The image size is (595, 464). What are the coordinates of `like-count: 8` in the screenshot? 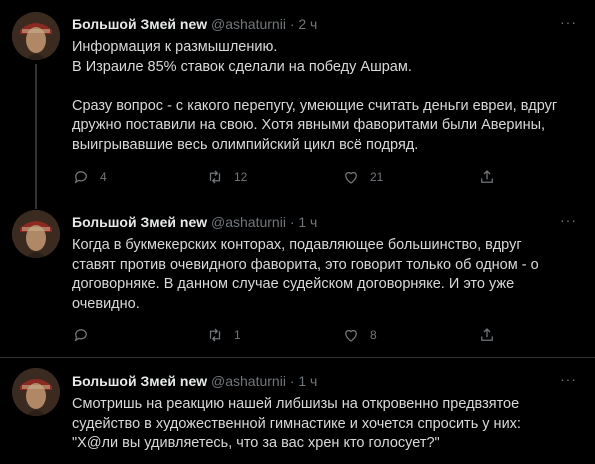 It's located at (373, 335).